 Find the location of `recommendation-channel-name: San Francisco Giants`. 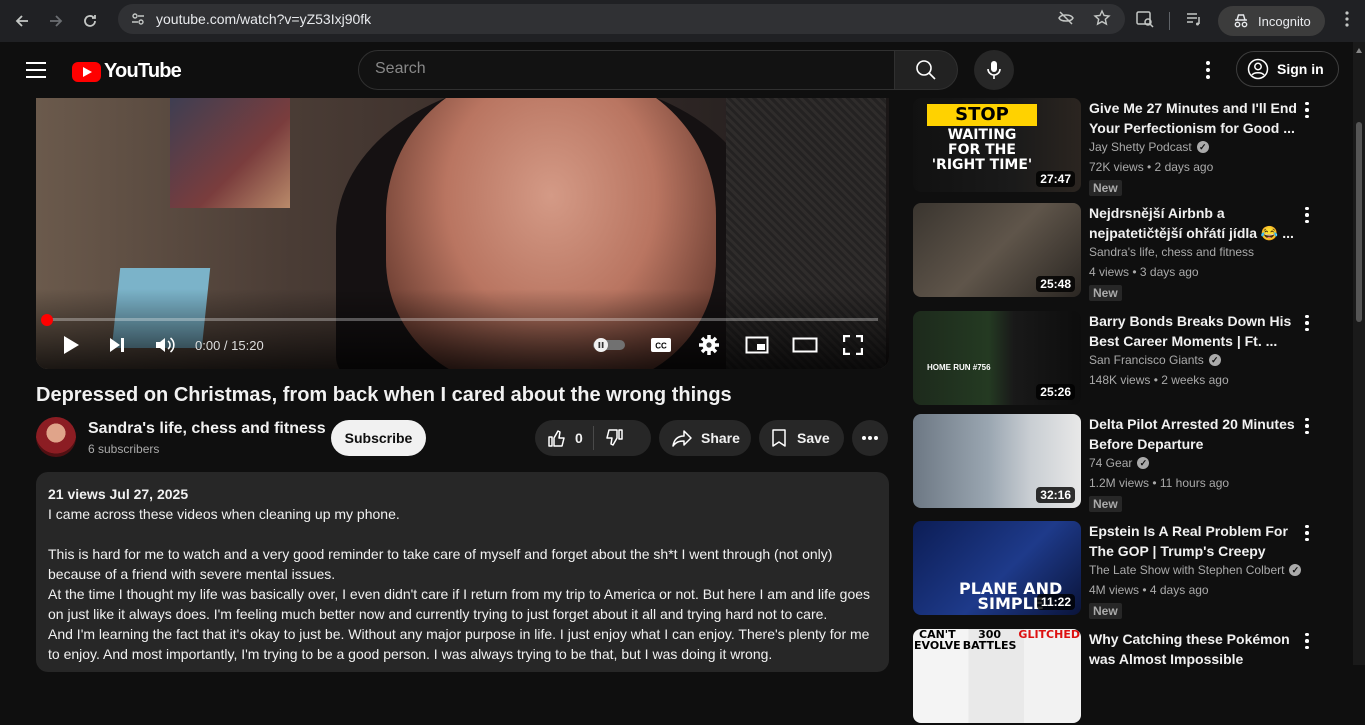

recommendation-channel-name: San Francisco Giants is located at coordinates (1146, 360).